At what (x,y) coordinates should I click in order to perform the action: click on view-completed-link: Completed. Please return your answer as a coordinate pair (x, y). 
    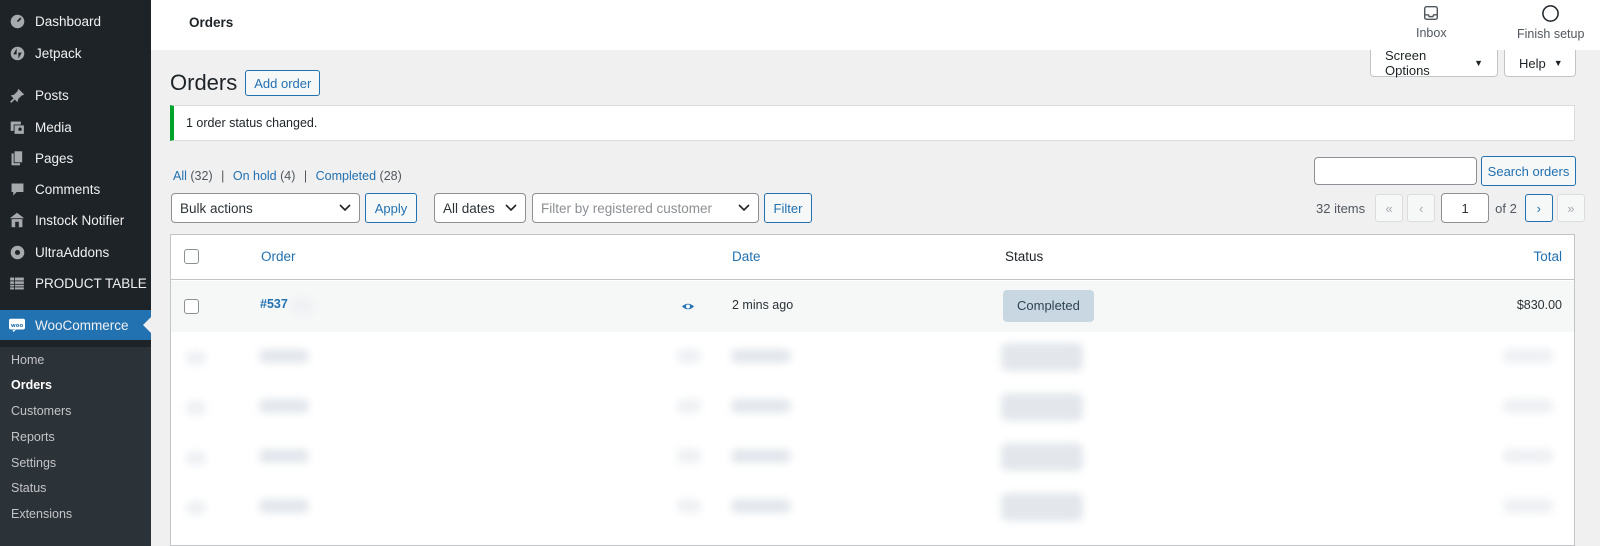
    Looking at the image, I should click on (346, 176).